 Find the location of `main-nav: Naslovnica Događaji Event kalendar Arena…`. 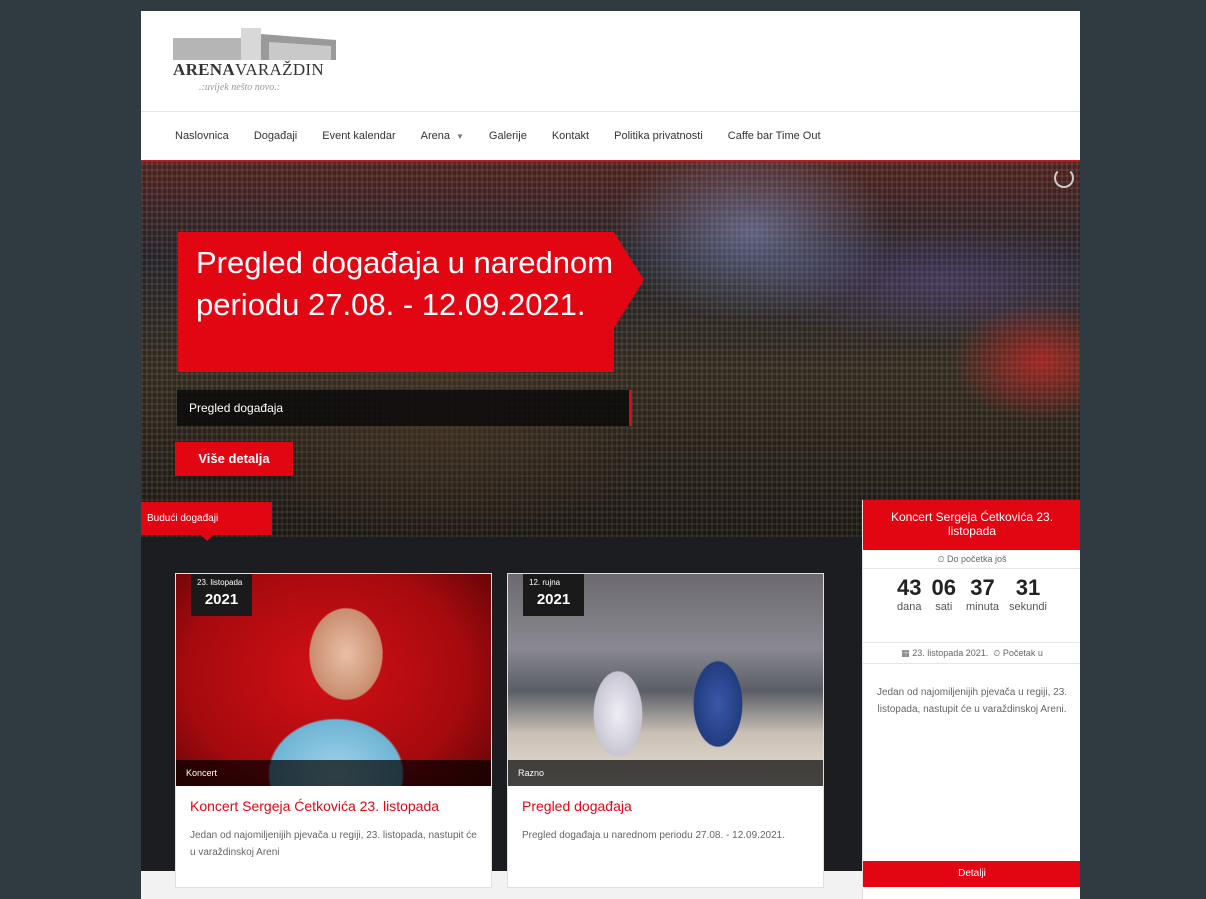

main-nav: Naslovnica Događaji Event kalendar Arena… is located at coordinates (610, 137).